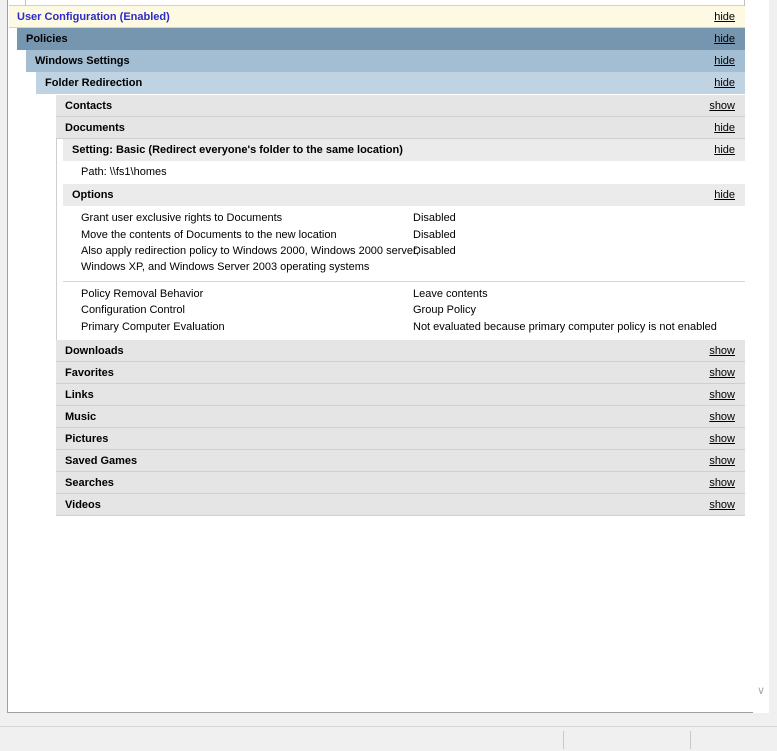 The width and height of the screenshot is (777, 751). I want to click on contacts-show-link: show, so click(722, 106).